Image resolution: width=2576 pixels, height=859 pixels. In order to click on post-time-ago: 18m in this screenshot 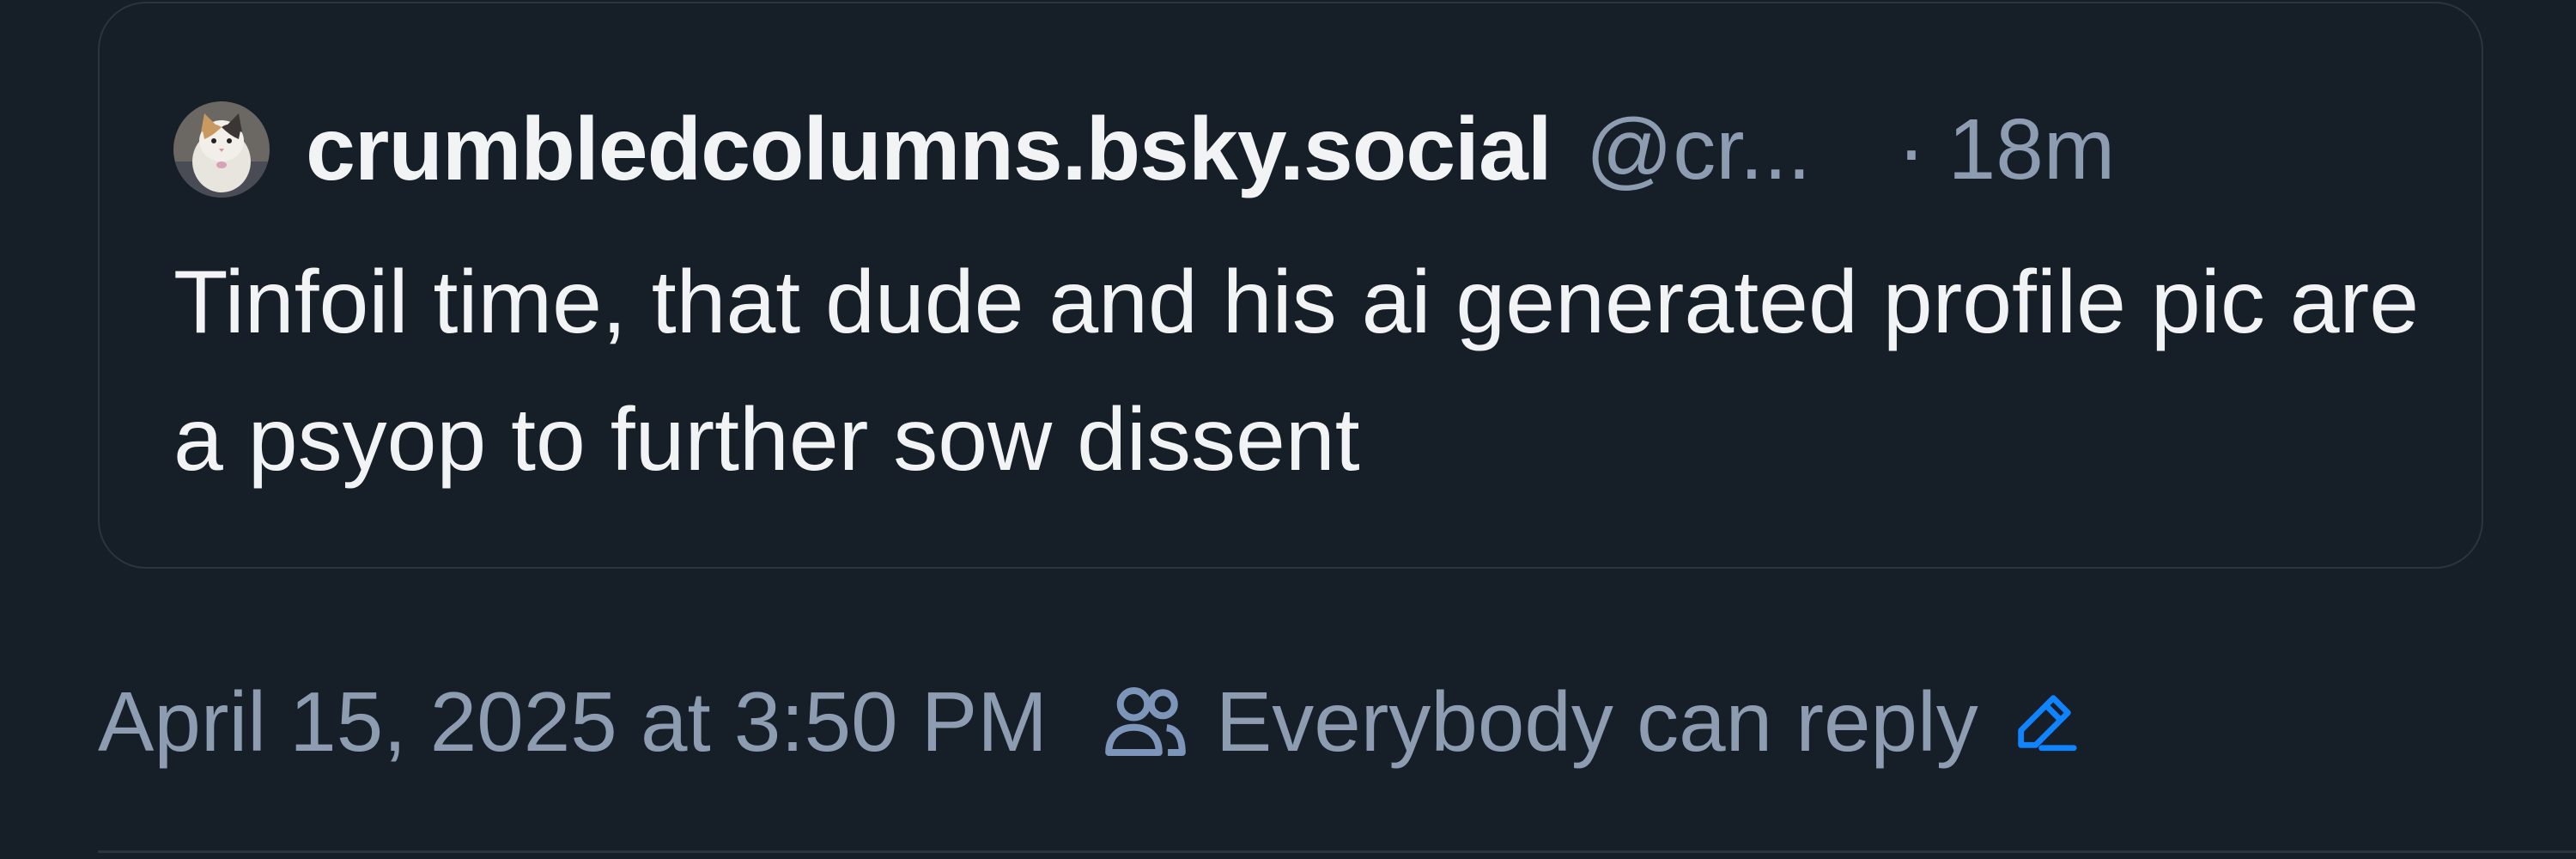, I will do `click(2032, 150)`.